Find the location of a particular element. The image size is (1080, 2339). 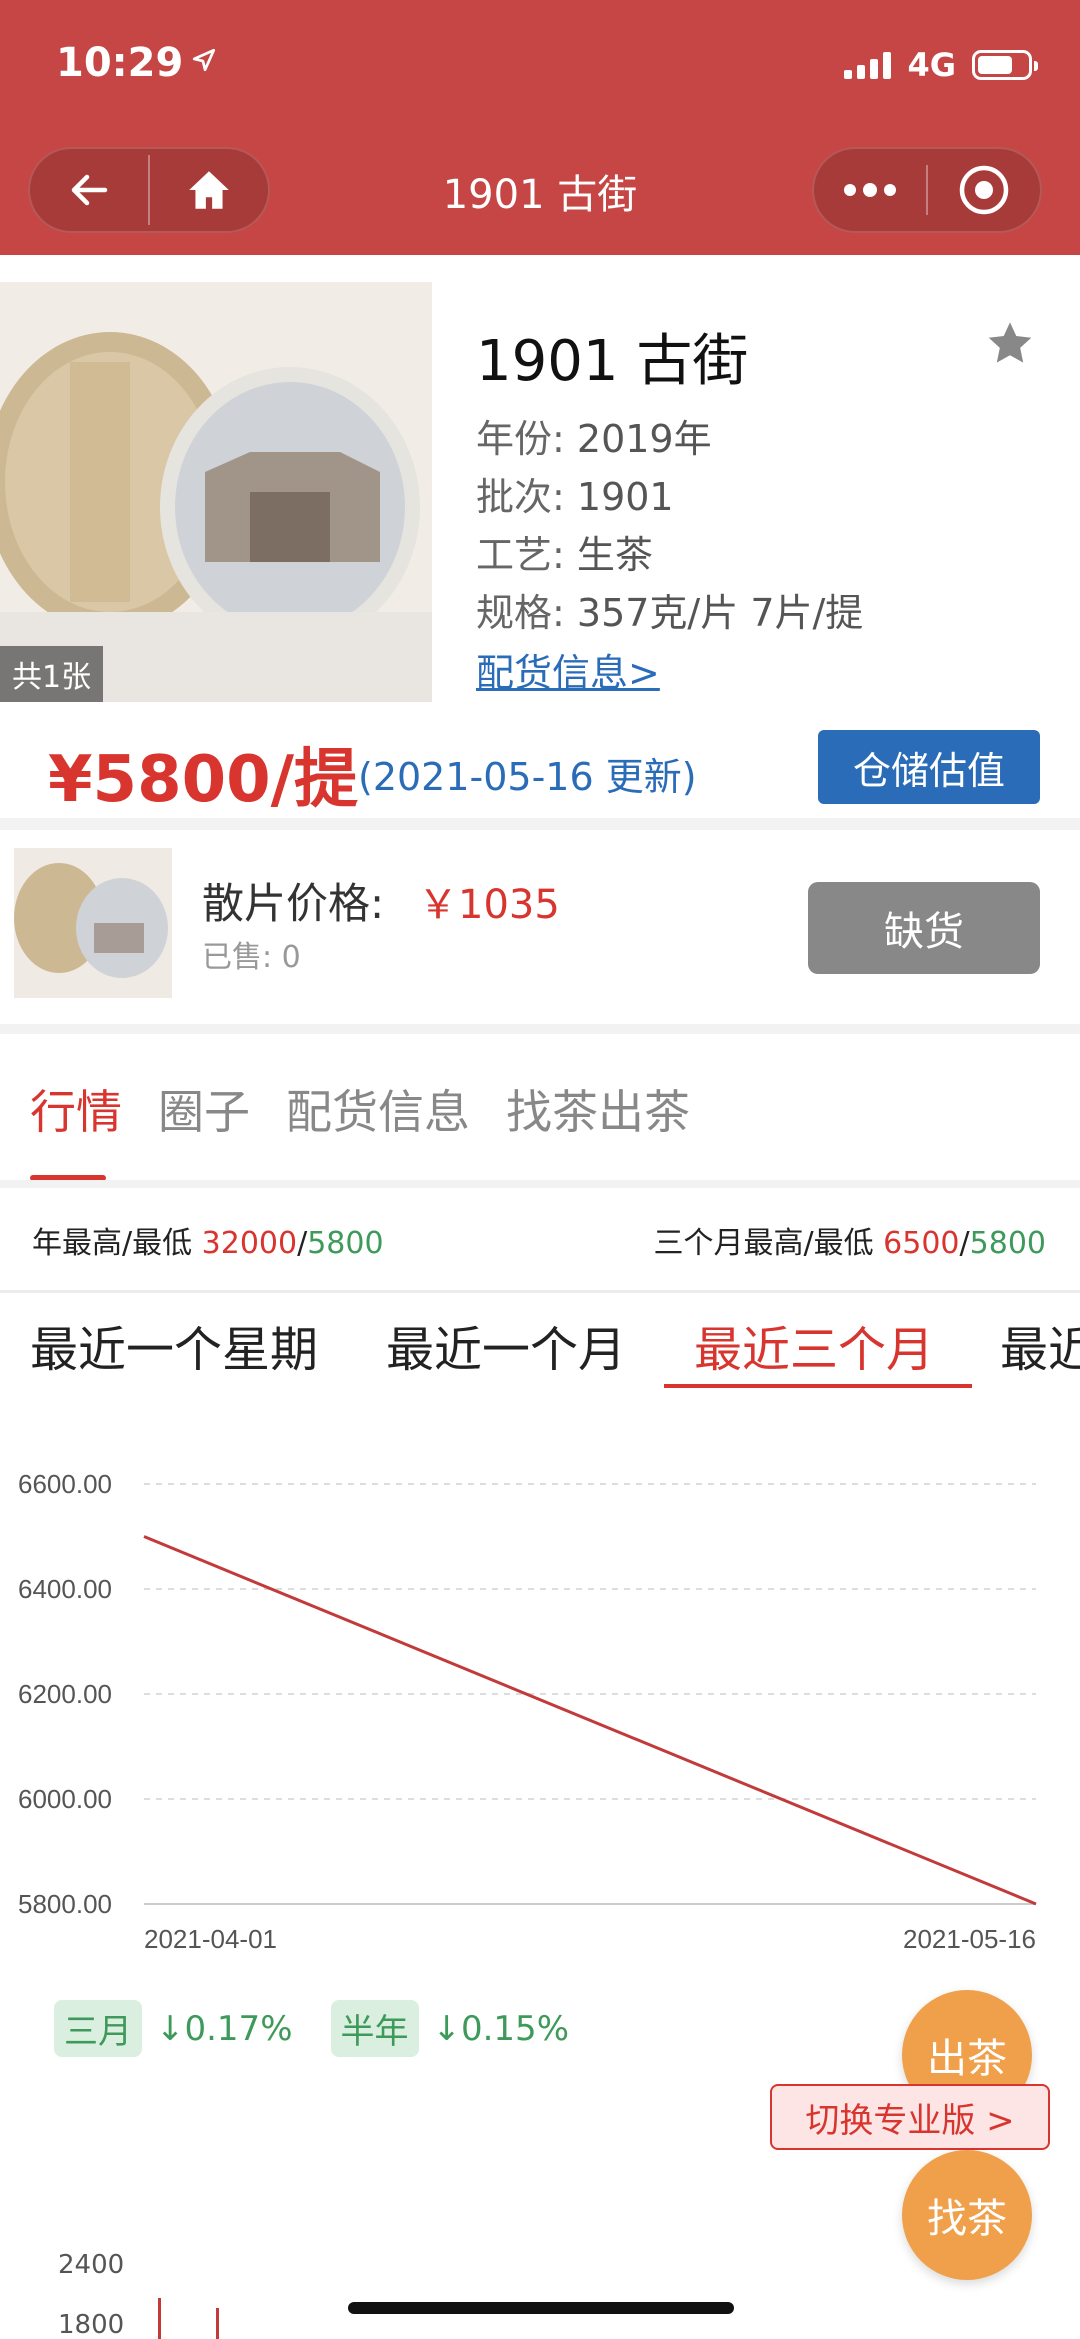

home-indicator is located at coordinates (541, 2308).